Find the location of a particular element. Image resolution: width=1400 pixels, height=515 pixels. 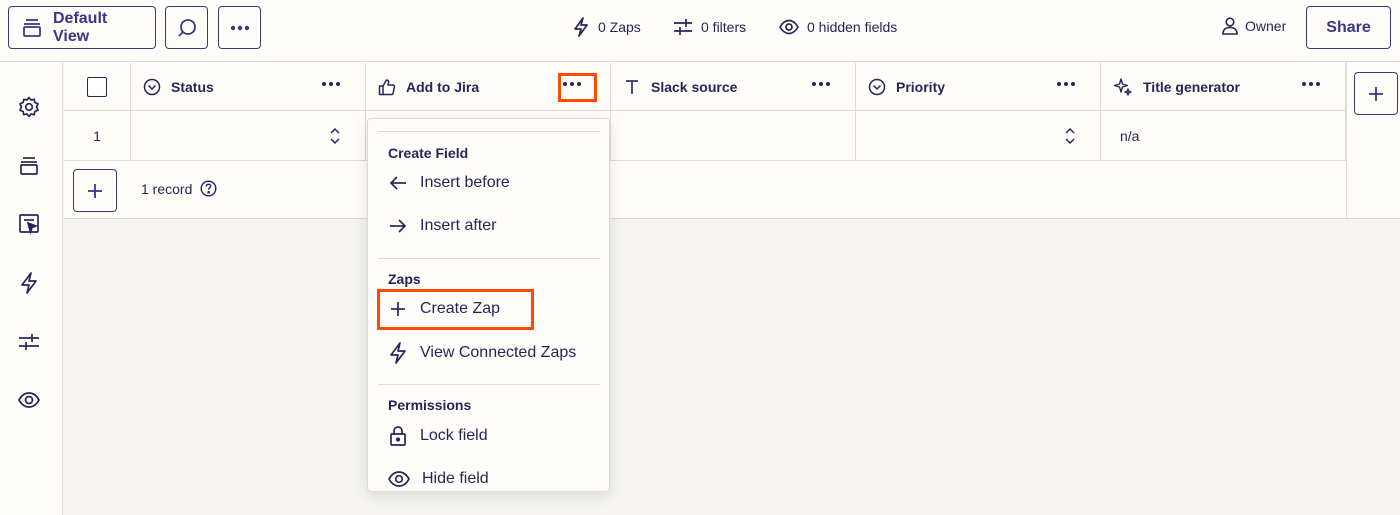

menu-section-permissions: Permissions is located at coordinates (430, 405).